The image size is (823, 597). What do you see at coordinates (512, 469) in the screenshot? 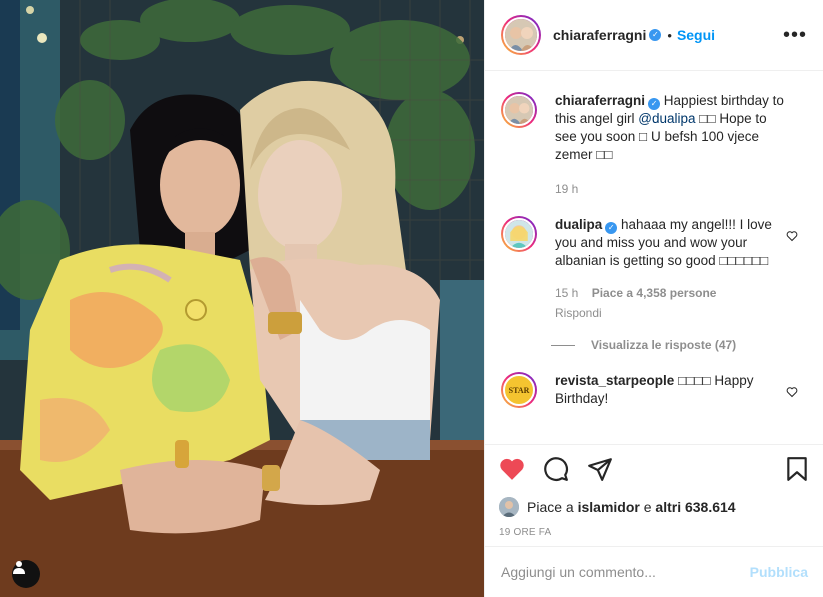
I see `heart-filled-icon` at bounding box center [512, 469].